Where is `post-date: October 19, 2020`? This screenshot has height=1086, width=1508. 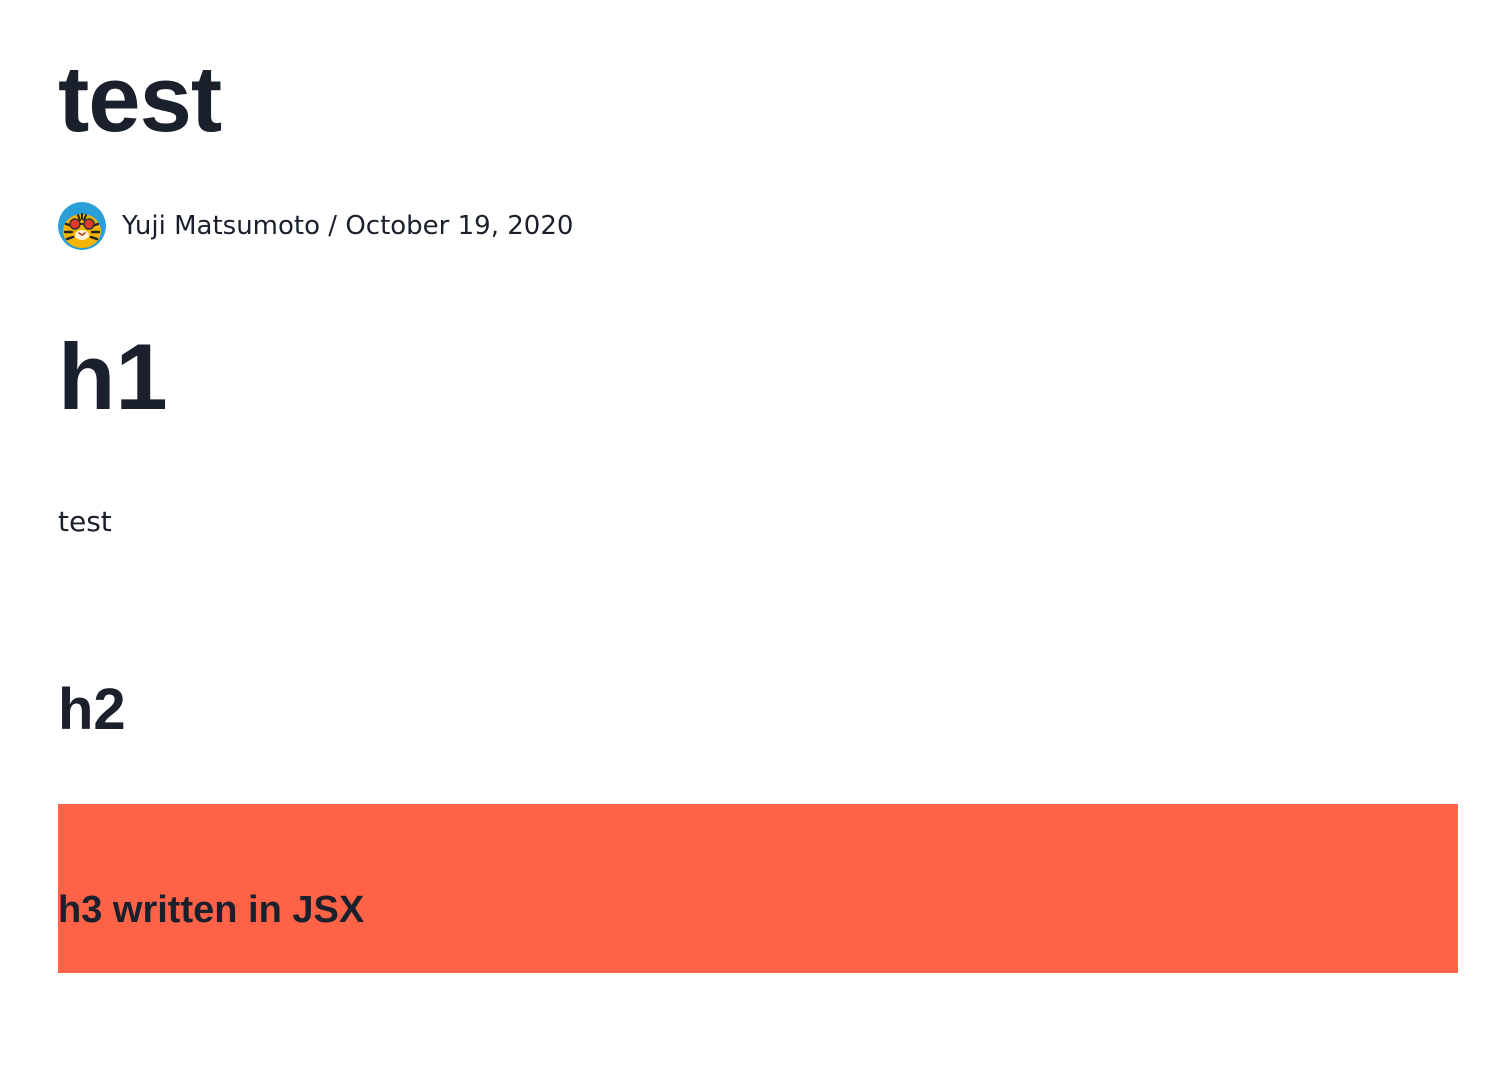 post-date: October 19, 2020 is located at coordinates (459, 226).